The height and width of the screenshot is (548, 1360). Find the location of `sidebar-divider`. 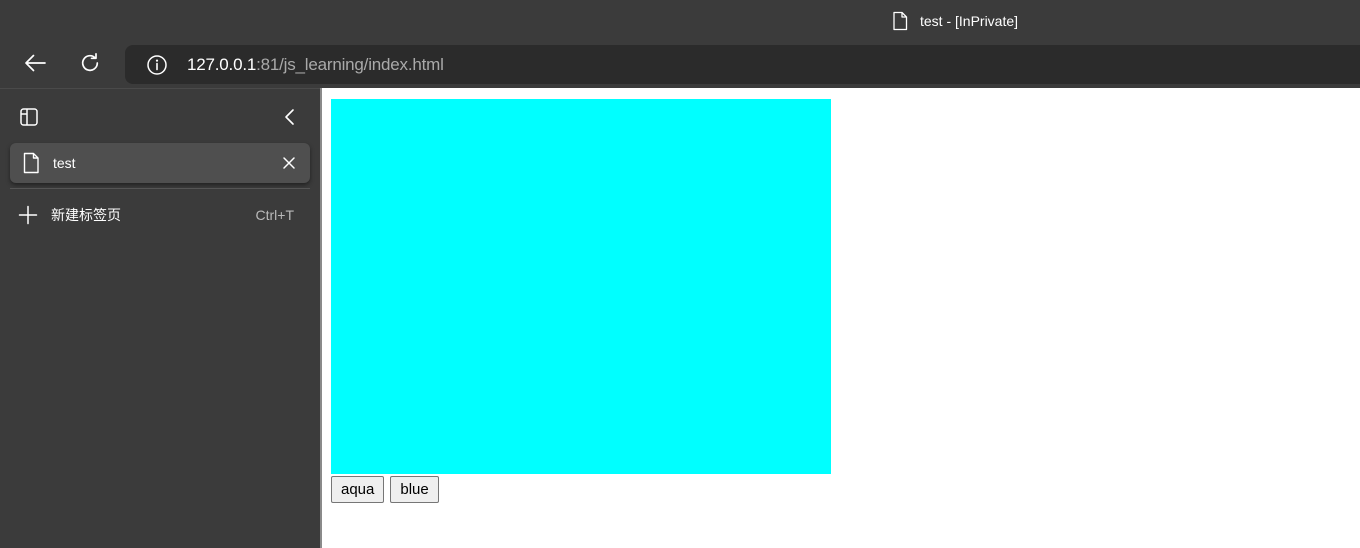

sidebar-divider is located at coordinates (160, 188).